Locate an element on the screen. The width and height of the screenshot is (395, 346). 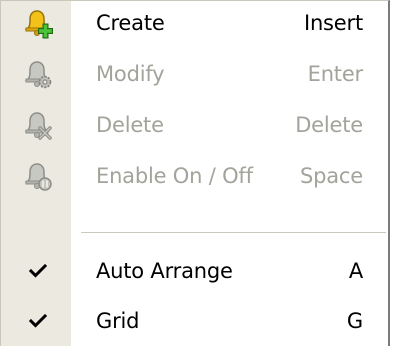
bell-gear-icon is located at coordinates (37, 74).